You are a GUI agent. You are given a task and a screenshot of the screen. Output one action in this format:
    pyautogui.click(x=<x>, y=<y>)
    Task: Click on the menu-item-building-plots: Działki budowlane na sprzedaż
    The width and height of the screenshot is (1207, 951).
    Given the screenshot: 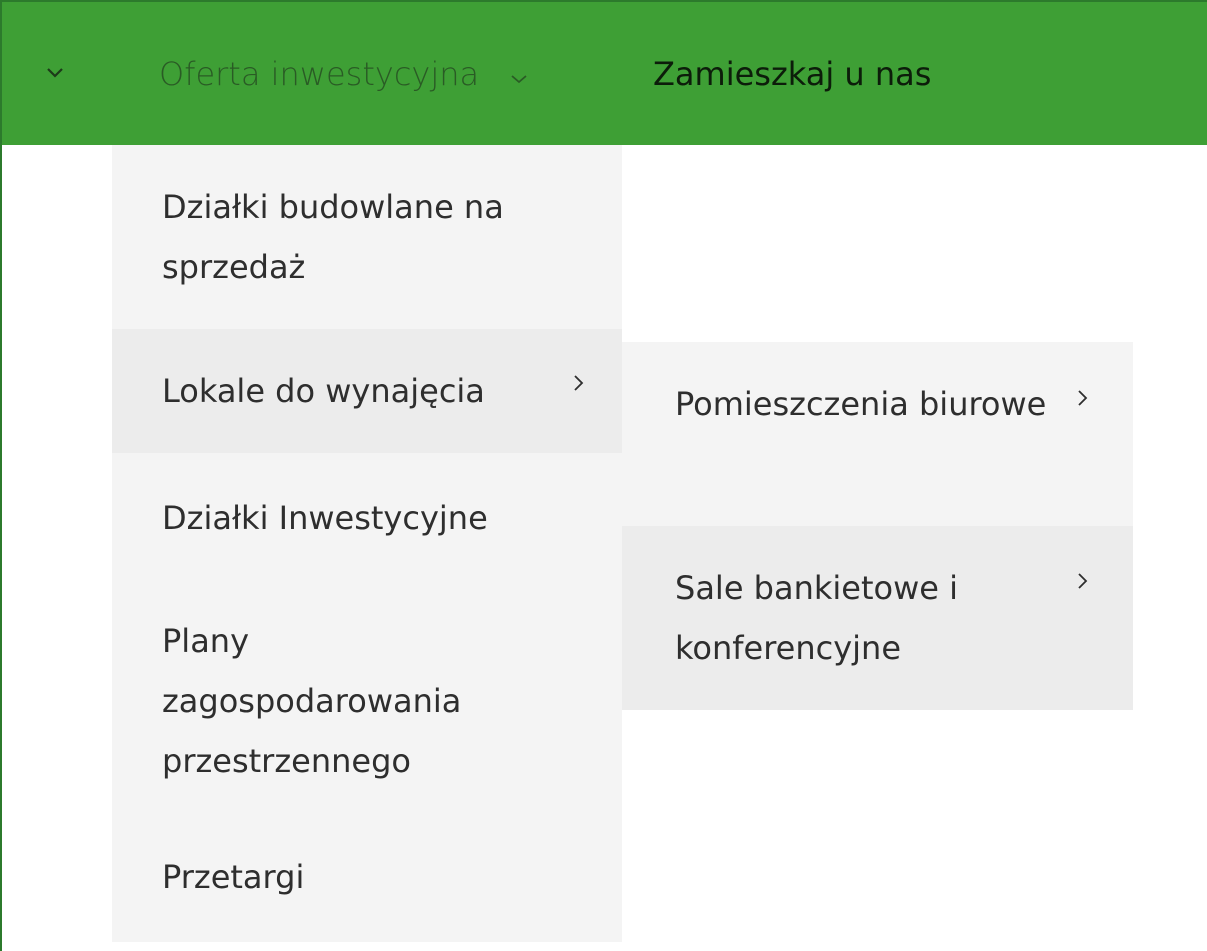 What is the action you would take?
    pyautogui.click(x=367, y=237)
    